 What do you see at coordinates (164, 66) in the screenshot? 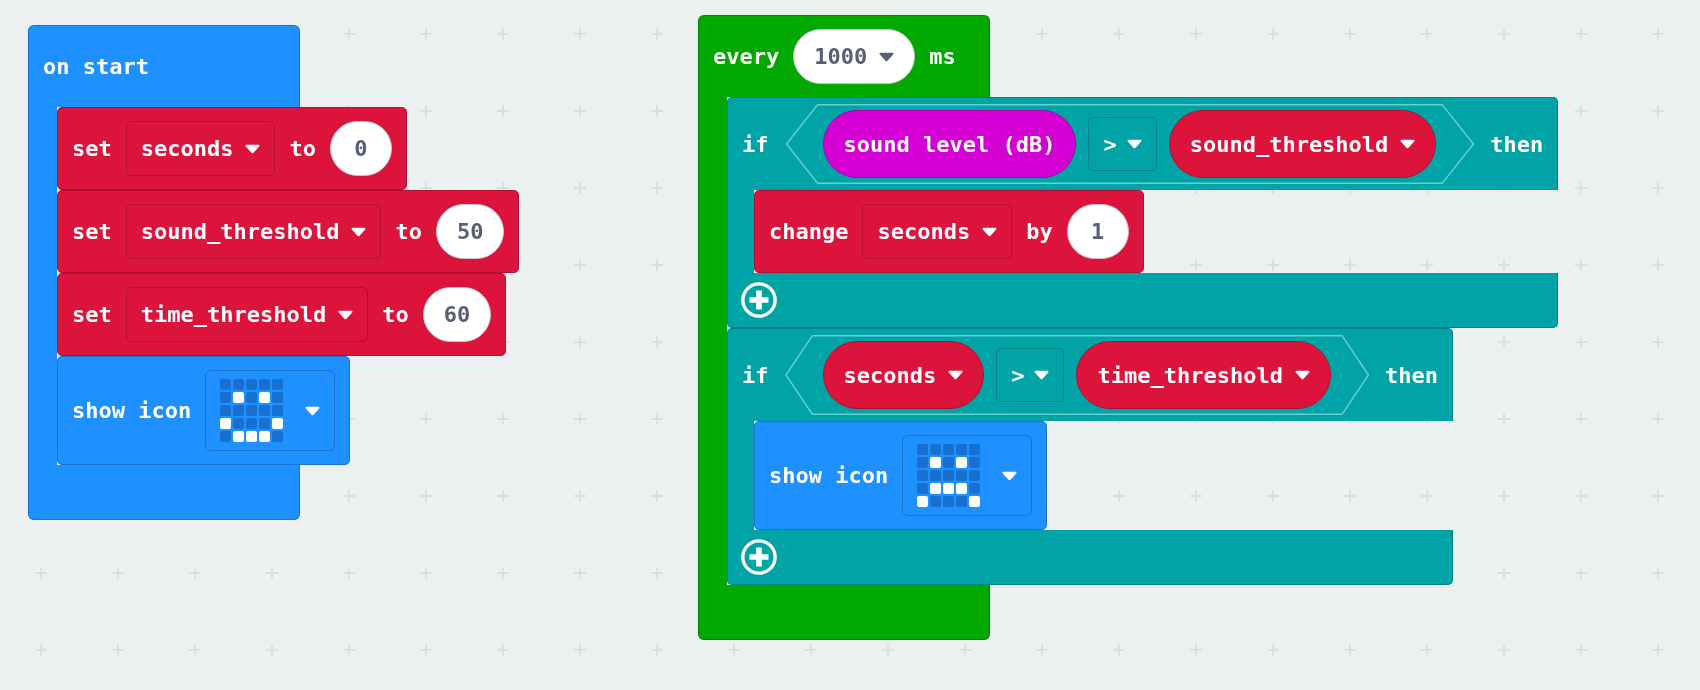
I see `event-block-header: on start` at bounding box center [164, 66].